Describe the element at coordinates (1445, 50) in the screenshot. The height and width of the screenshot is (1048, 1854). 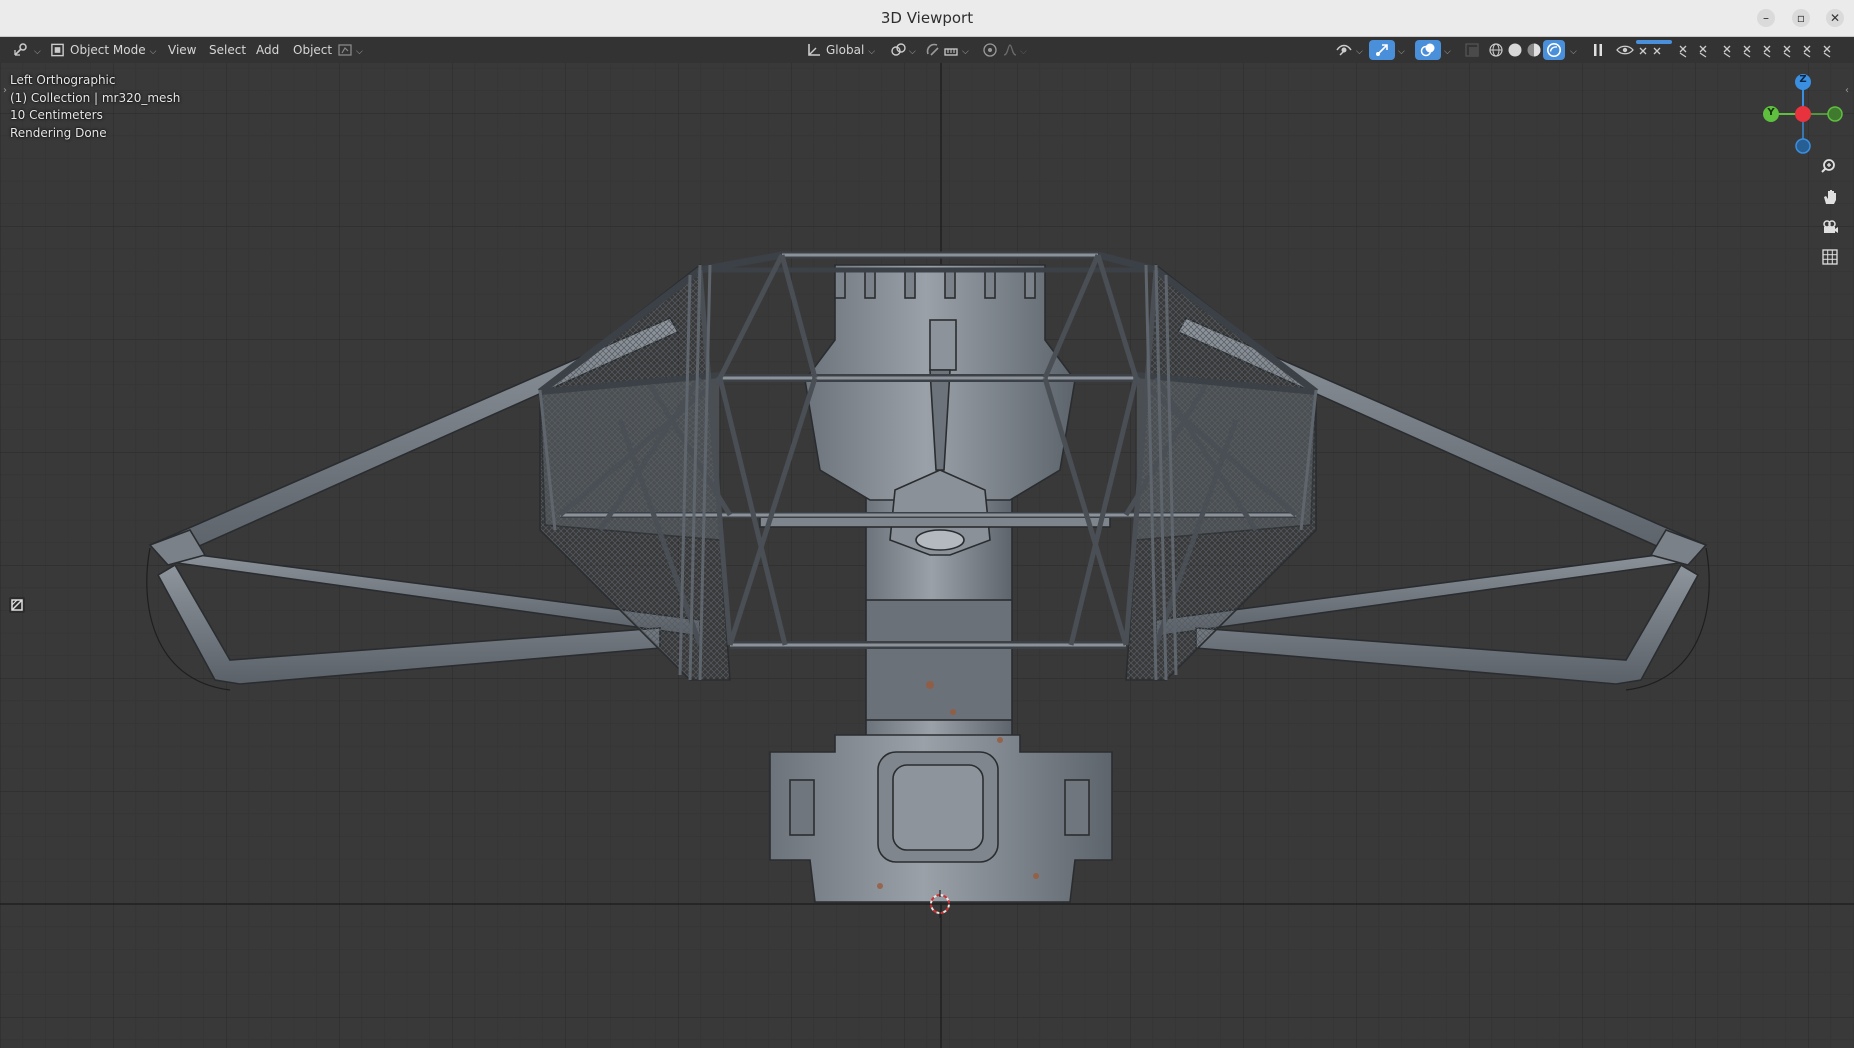
I see `overlay-dropdown-icon: ⌵` at that location.